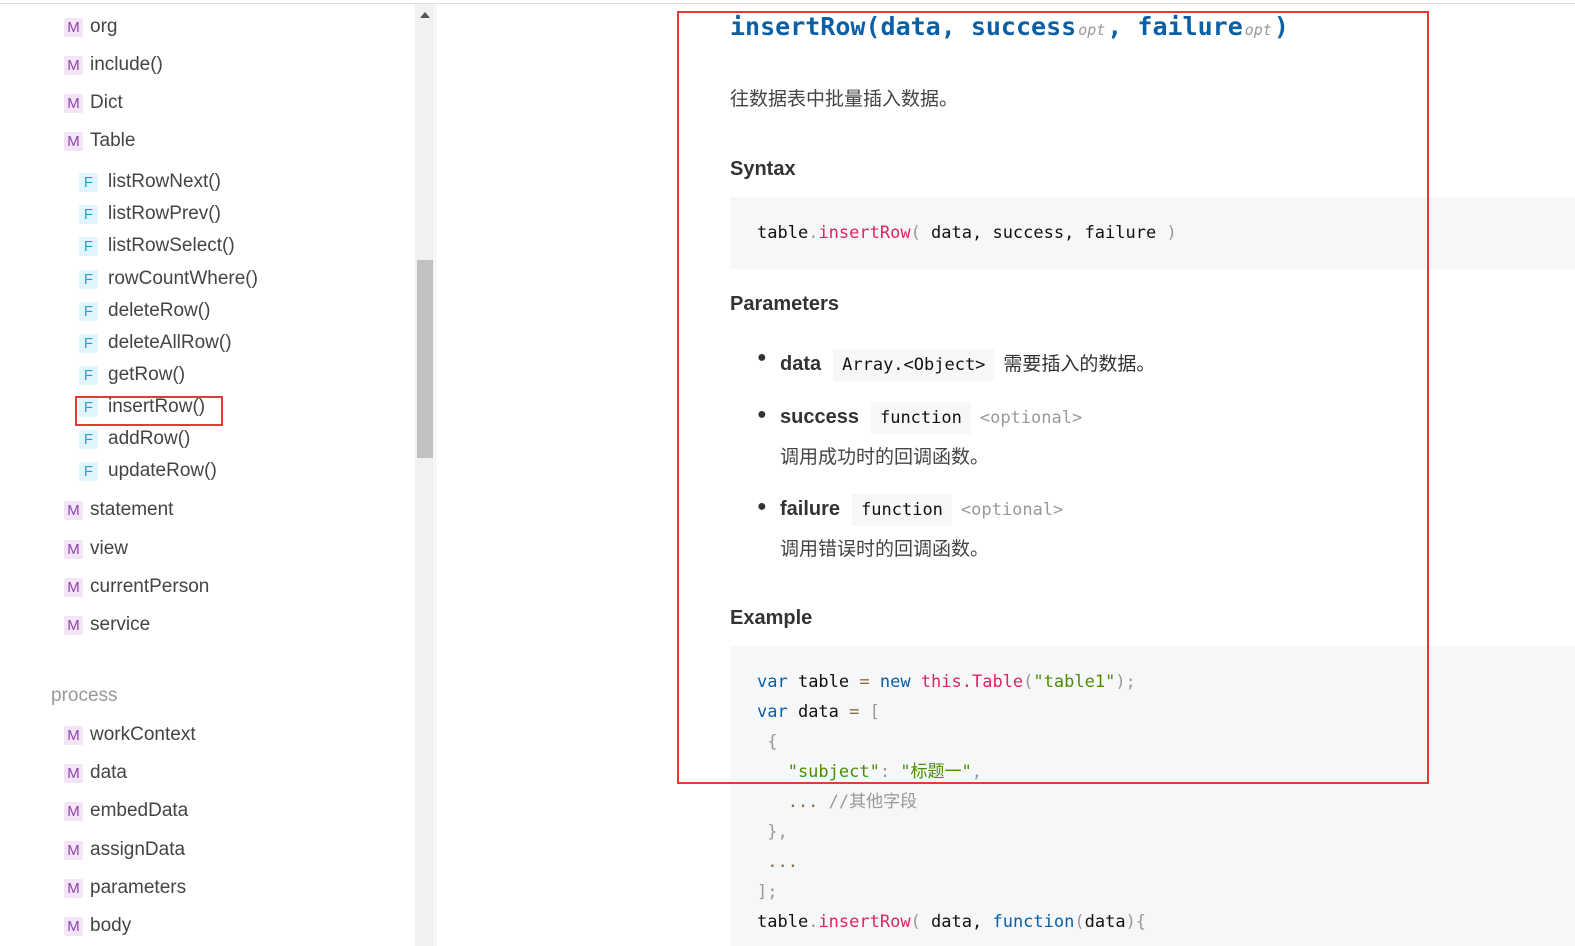  I want to click on code-token: ){, so click(1136, 922).